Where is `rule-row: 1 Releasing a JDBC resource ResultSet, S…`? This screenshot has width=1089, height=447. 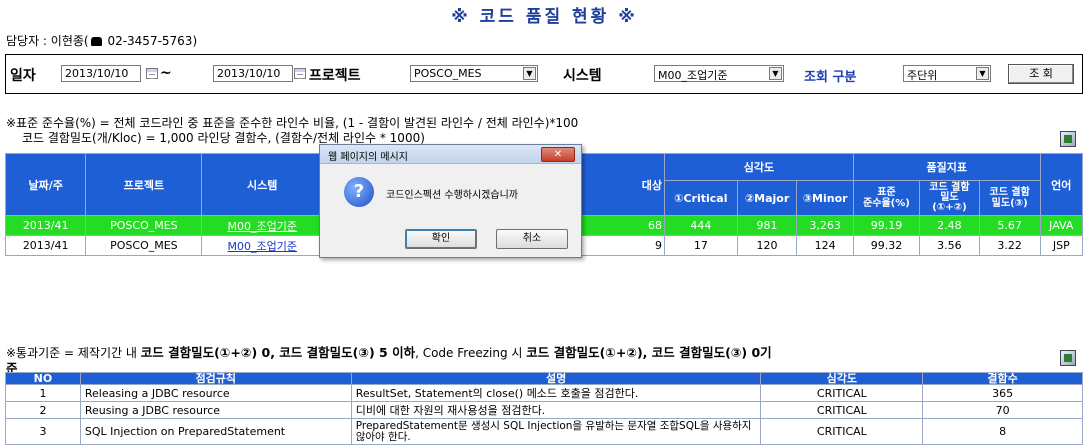 rule-row: 1 Releasing a JDBC resource ResultSet, S… is located at coordinates (544, 393).